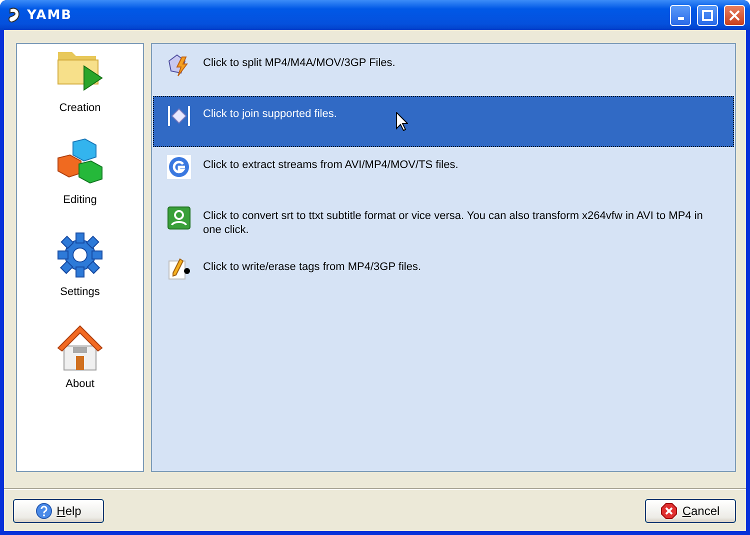  What do you see at coordinates (80, 292) in the screenshot?
I see `sidebar-label: Settings` at bounding box center [80, 292].